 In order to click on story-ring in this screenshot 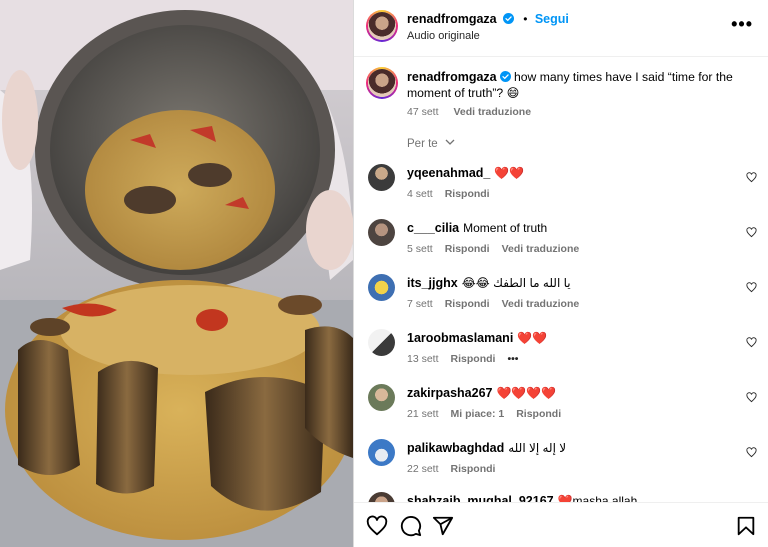, I will do `click(382, 26)`.